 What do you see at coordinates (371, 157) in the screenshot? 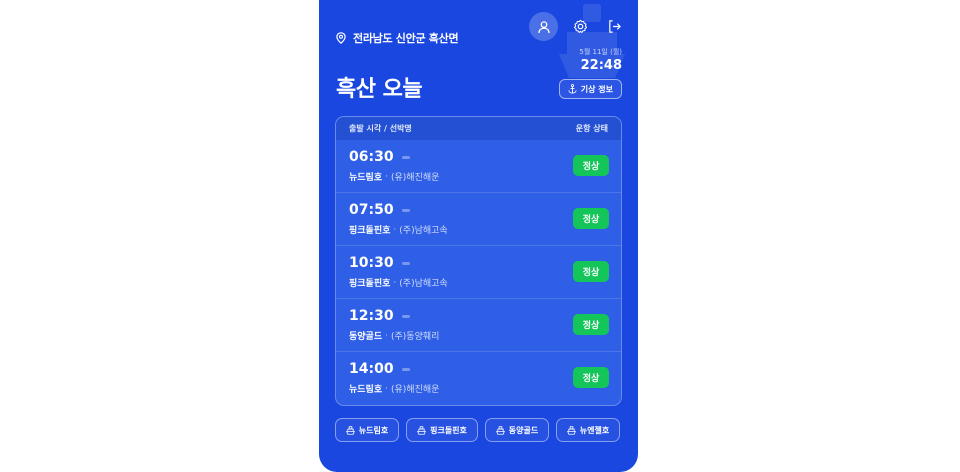
I see `departure-time: 06:30` at bounding box center [371, 157].